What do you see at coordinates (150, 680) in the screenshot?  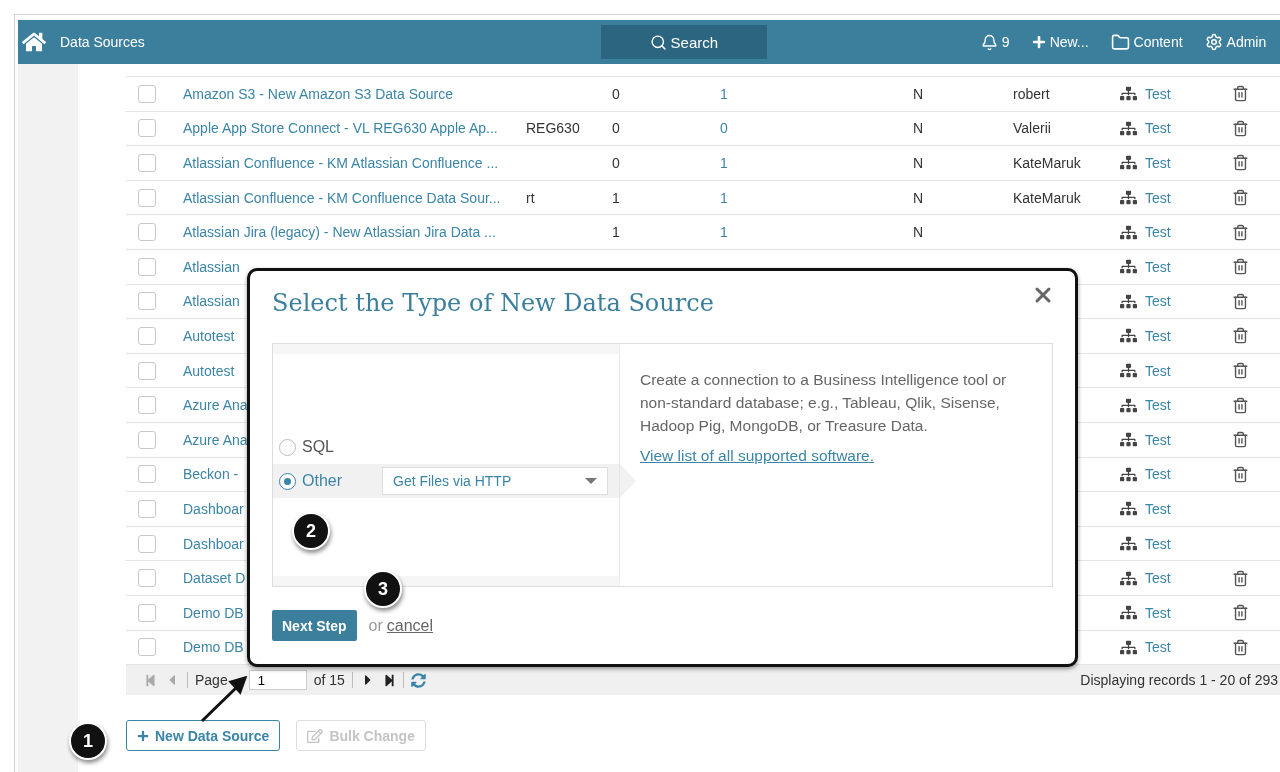 I see `first-page-icon` at bounding box center [150, 680].